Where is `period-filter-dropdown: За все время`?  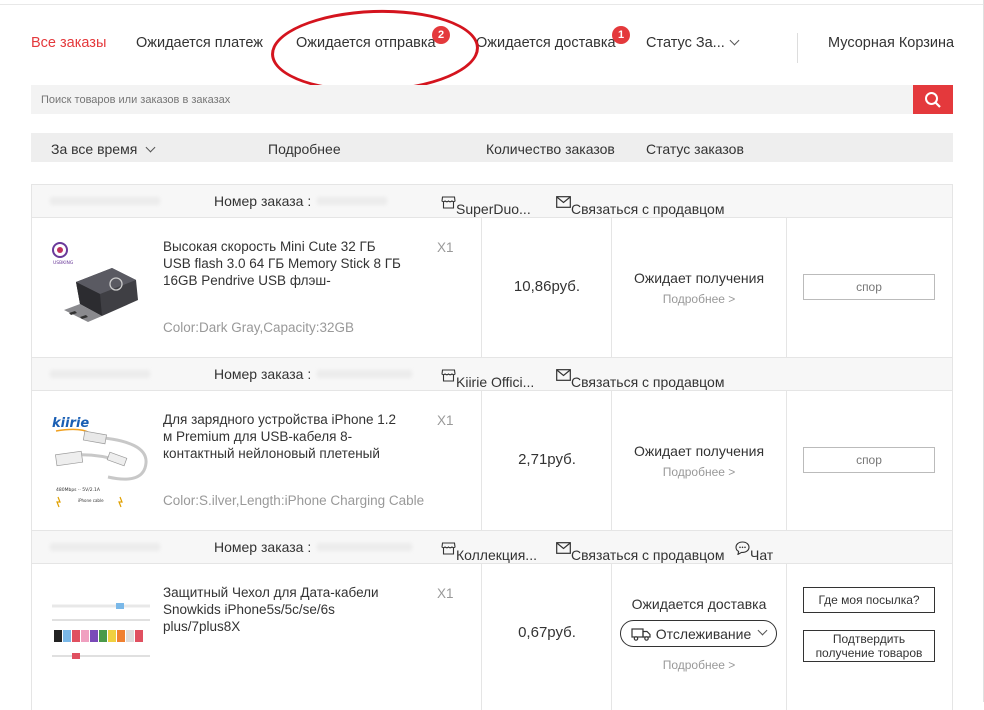 period-filter-dropdown: За все время is located at coordinates (103, 149).